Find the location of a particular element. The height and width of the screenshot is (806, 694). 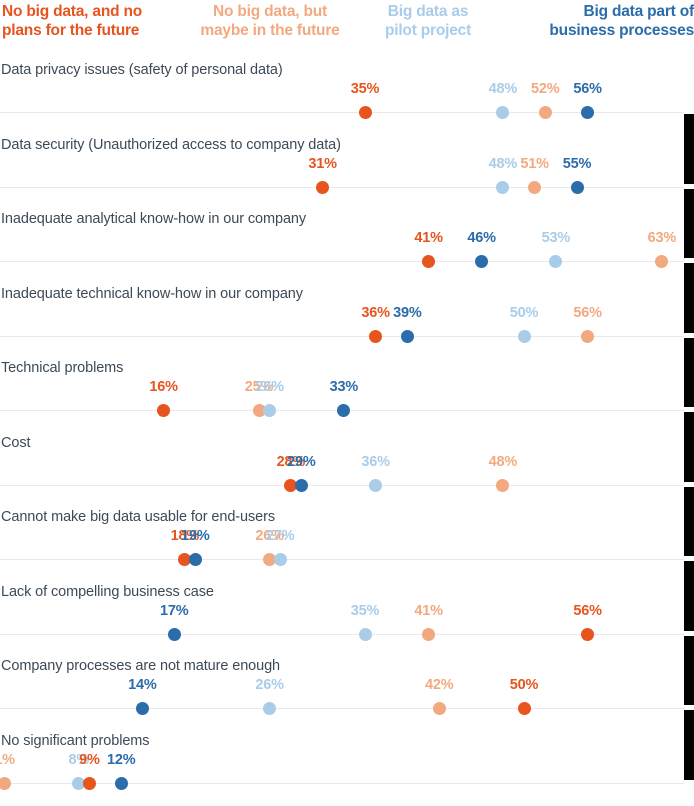

data-point-value-label: 27% is located at coordinates (280, 536).